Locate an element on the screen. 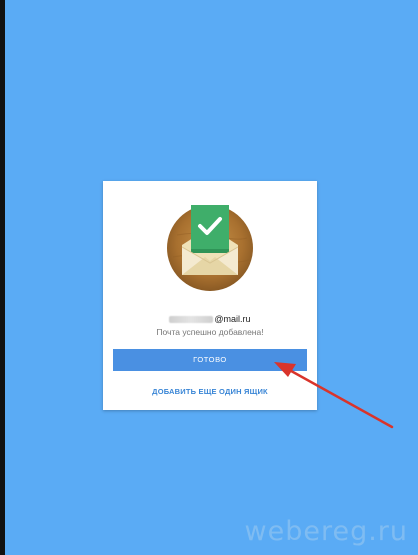  add-another-mailbox-link: ДОБАВИТЬ ЕЩЕ ОДИН ЯЩИК is located at coordinates (210, 391).